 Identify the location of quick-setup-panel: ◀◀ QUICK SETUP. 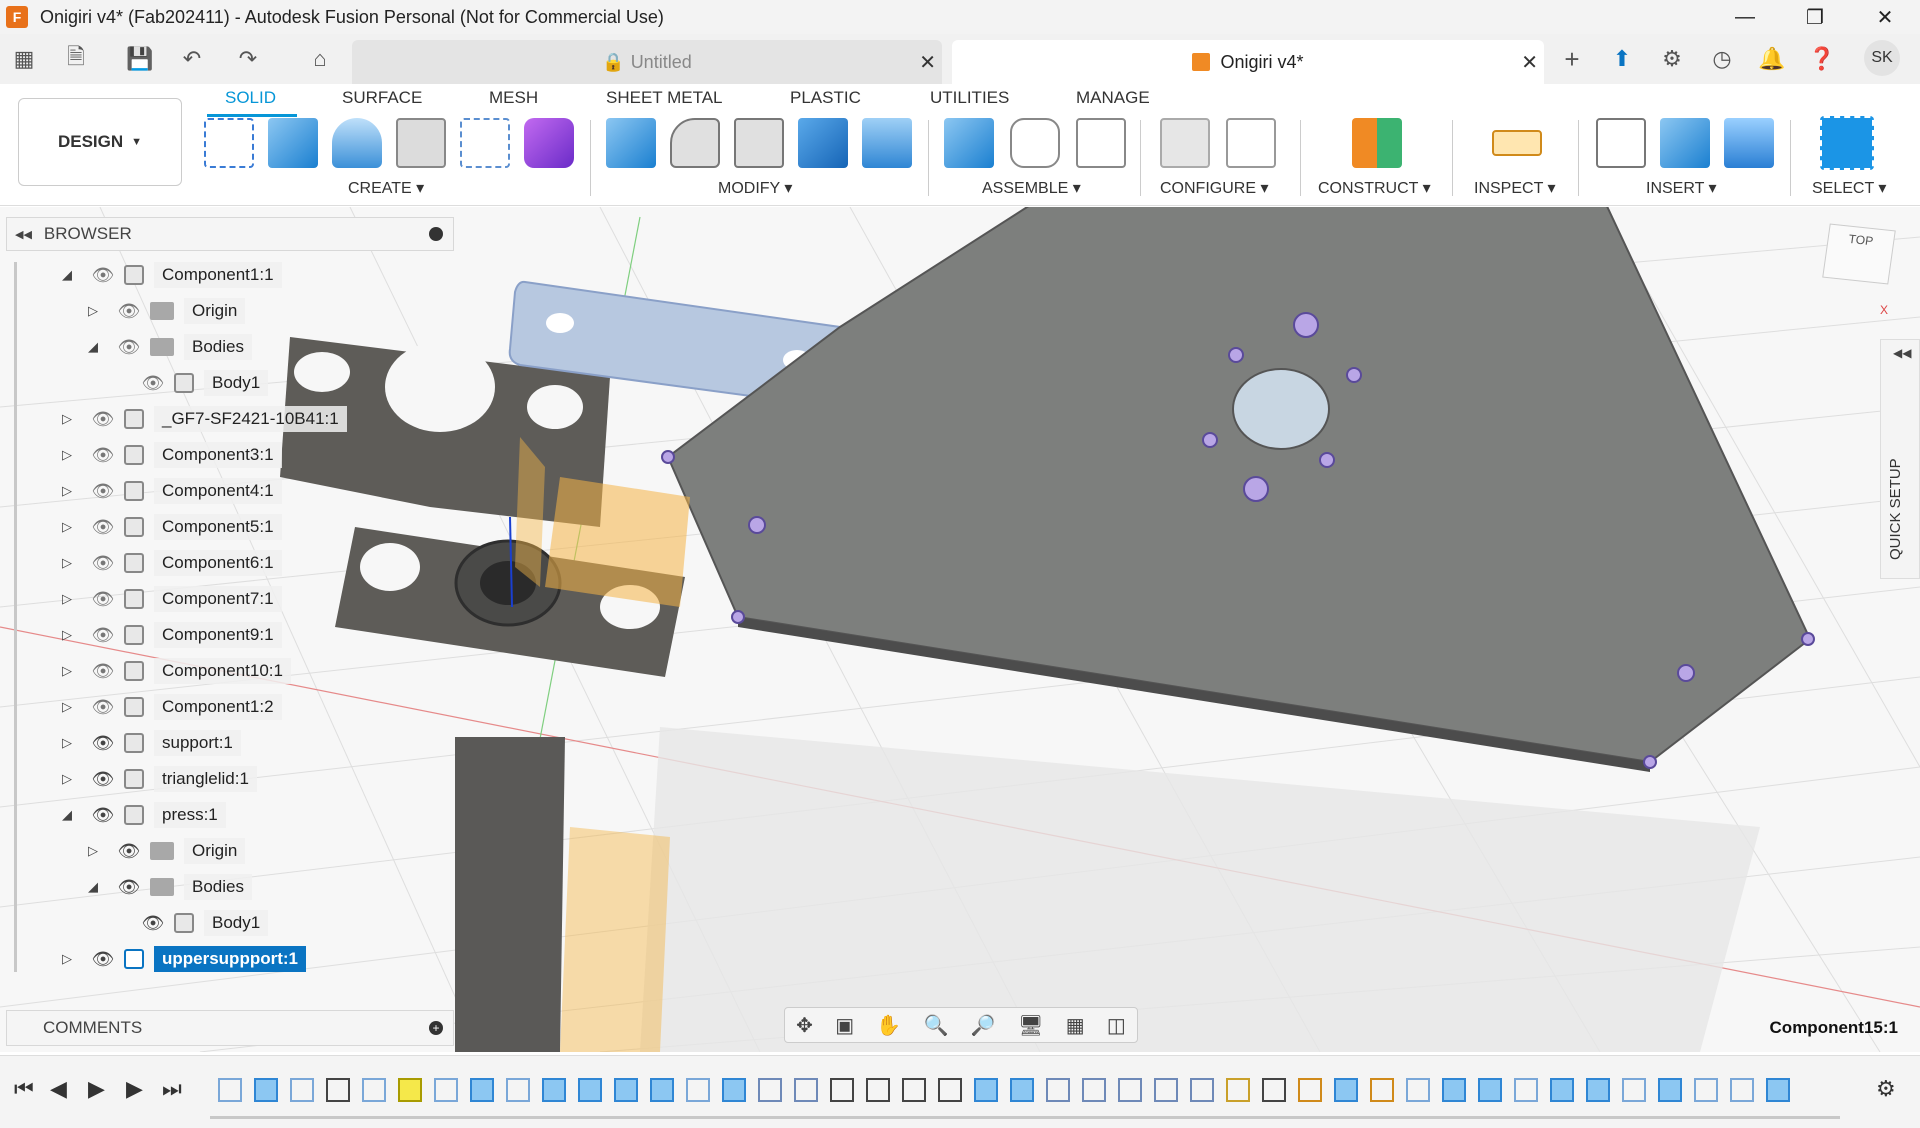
(1900, 459).